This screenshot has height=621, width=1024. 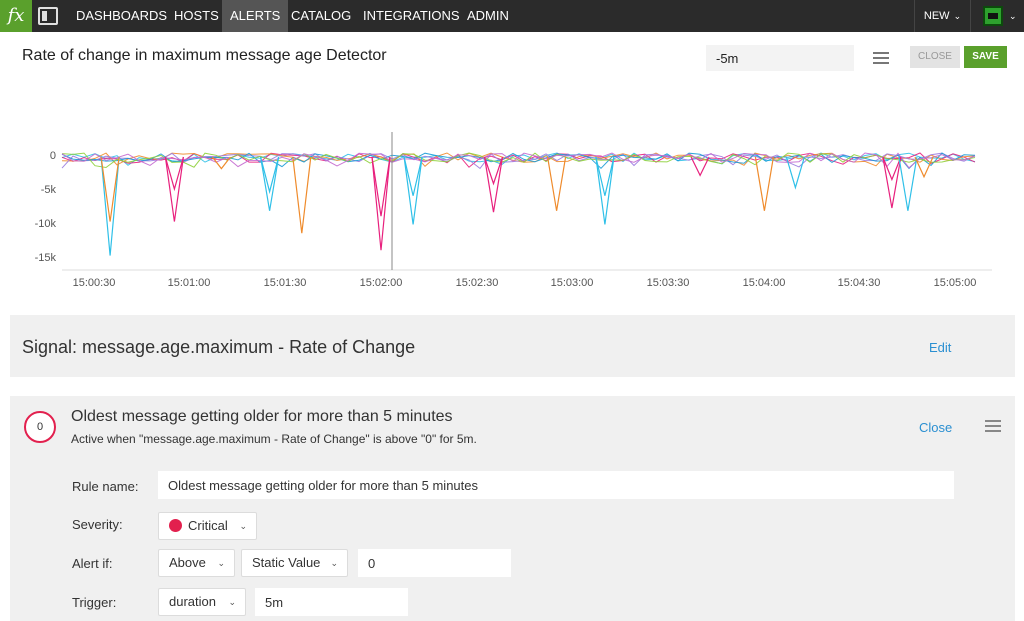 I want to click on alert-if-label: Alert if:, so click(x=92, y=563).